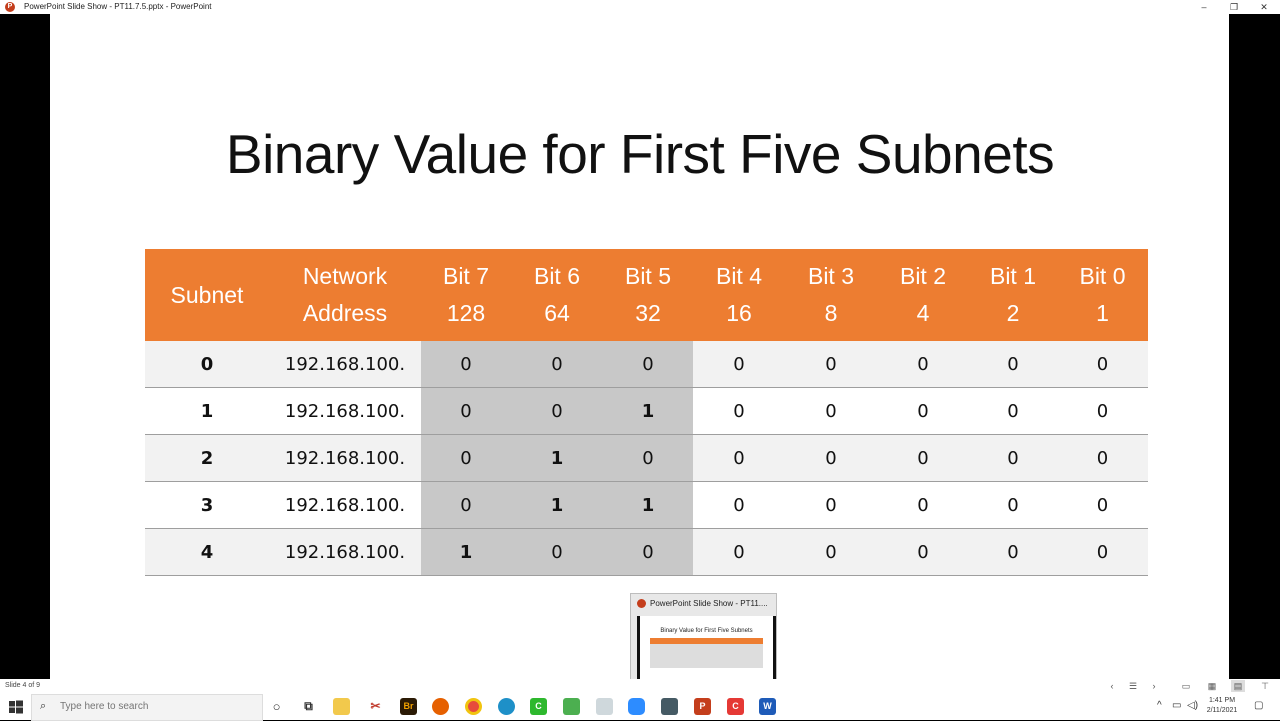  I want to click on reading-view-icon: ▤, so click(1238, 686).